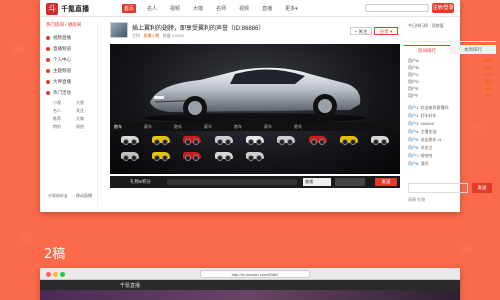 Image resolution: width=500 pixels, height=300 pixels. I want to click on site-logo: 斗 千氪直播, so click(69, 8).